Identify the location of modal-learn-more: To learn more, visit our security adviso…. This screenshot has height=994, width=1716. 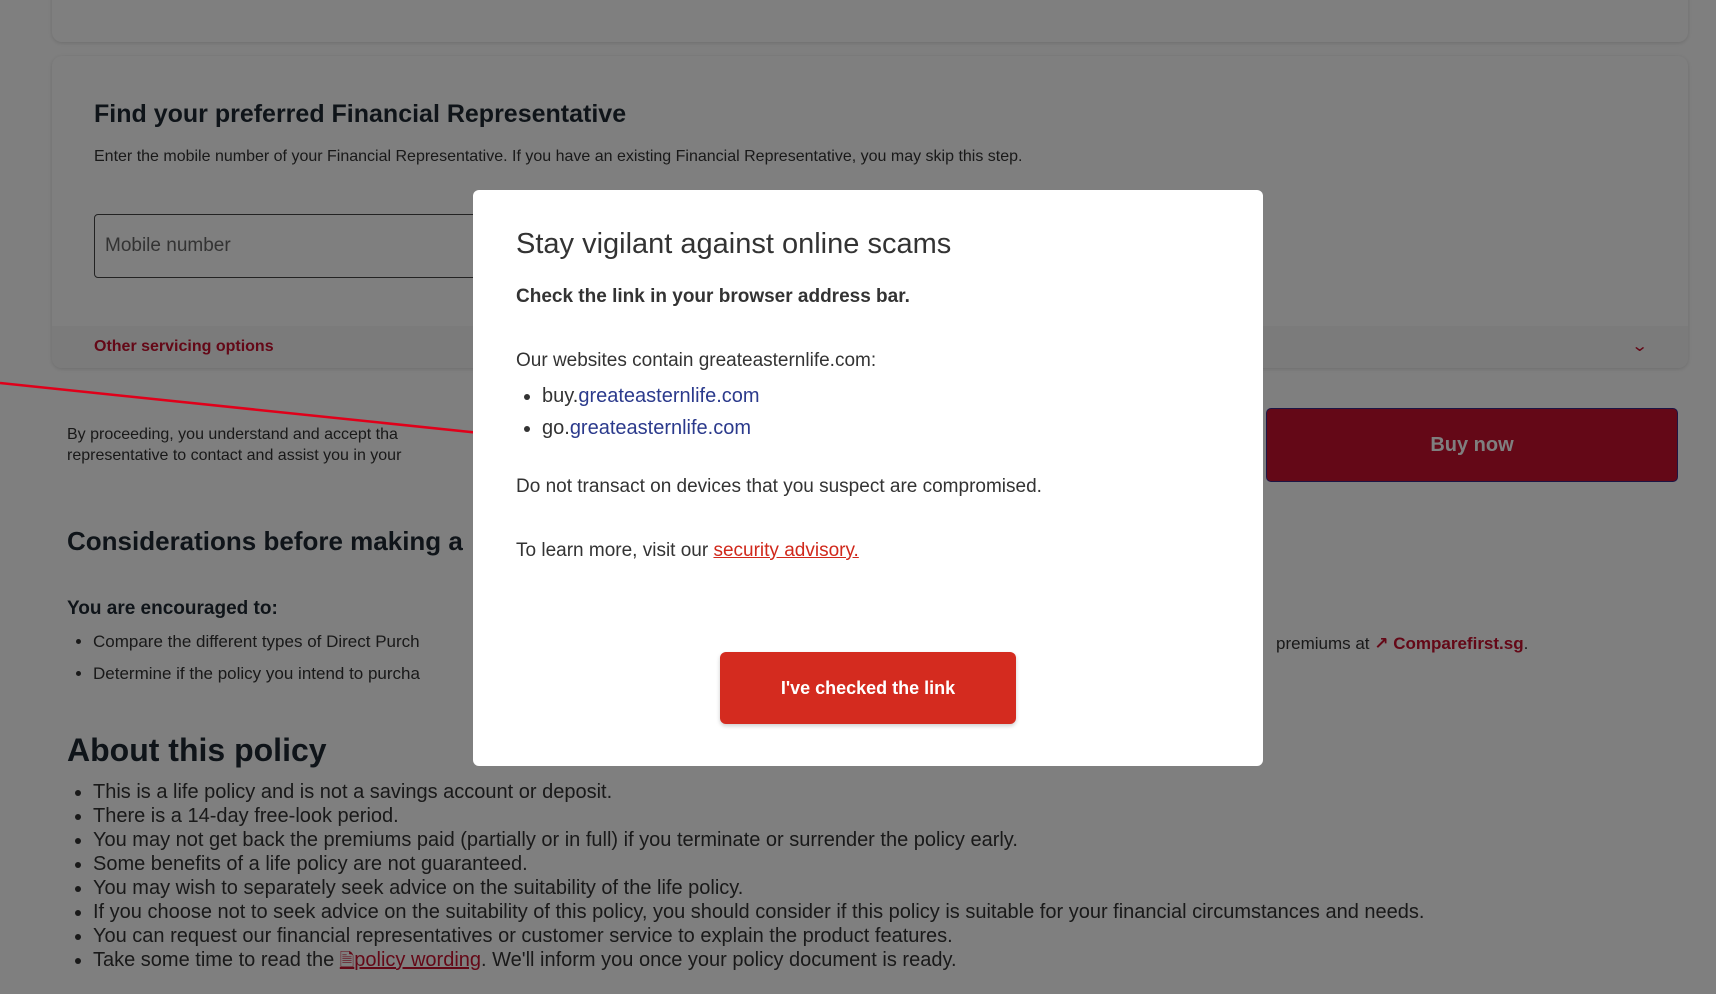
(687, 551).